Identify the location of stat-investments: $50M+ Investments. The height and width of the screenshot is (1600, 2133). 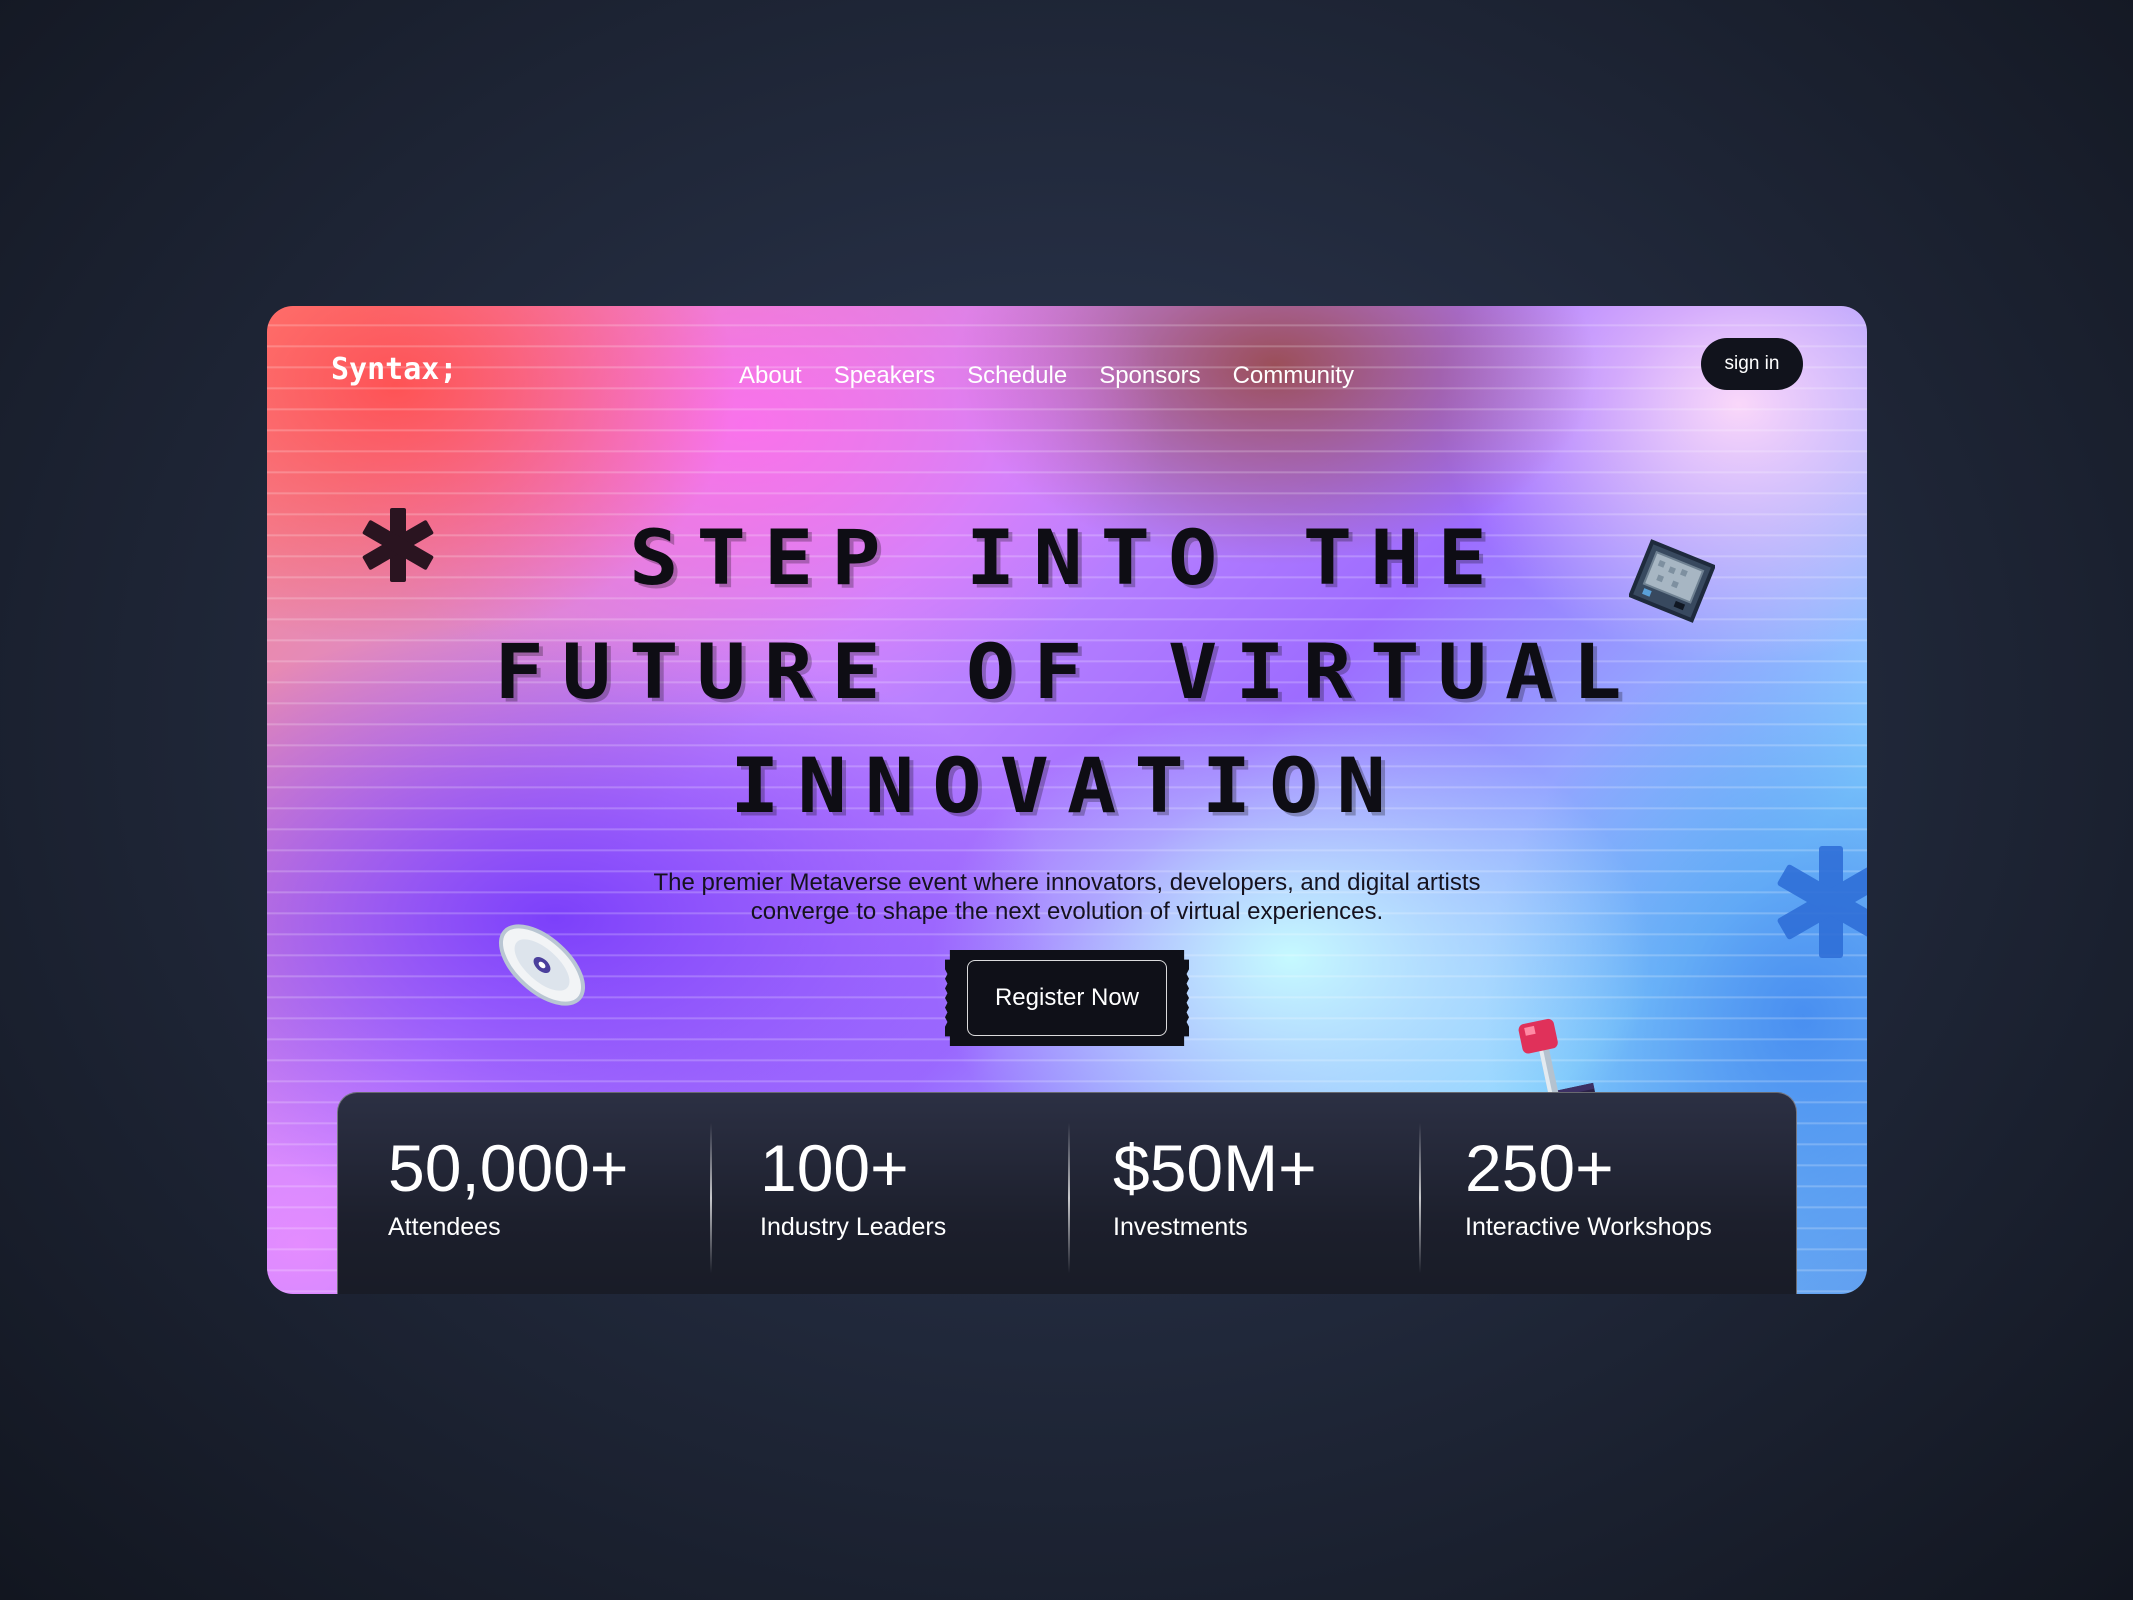
(1215, 1187).